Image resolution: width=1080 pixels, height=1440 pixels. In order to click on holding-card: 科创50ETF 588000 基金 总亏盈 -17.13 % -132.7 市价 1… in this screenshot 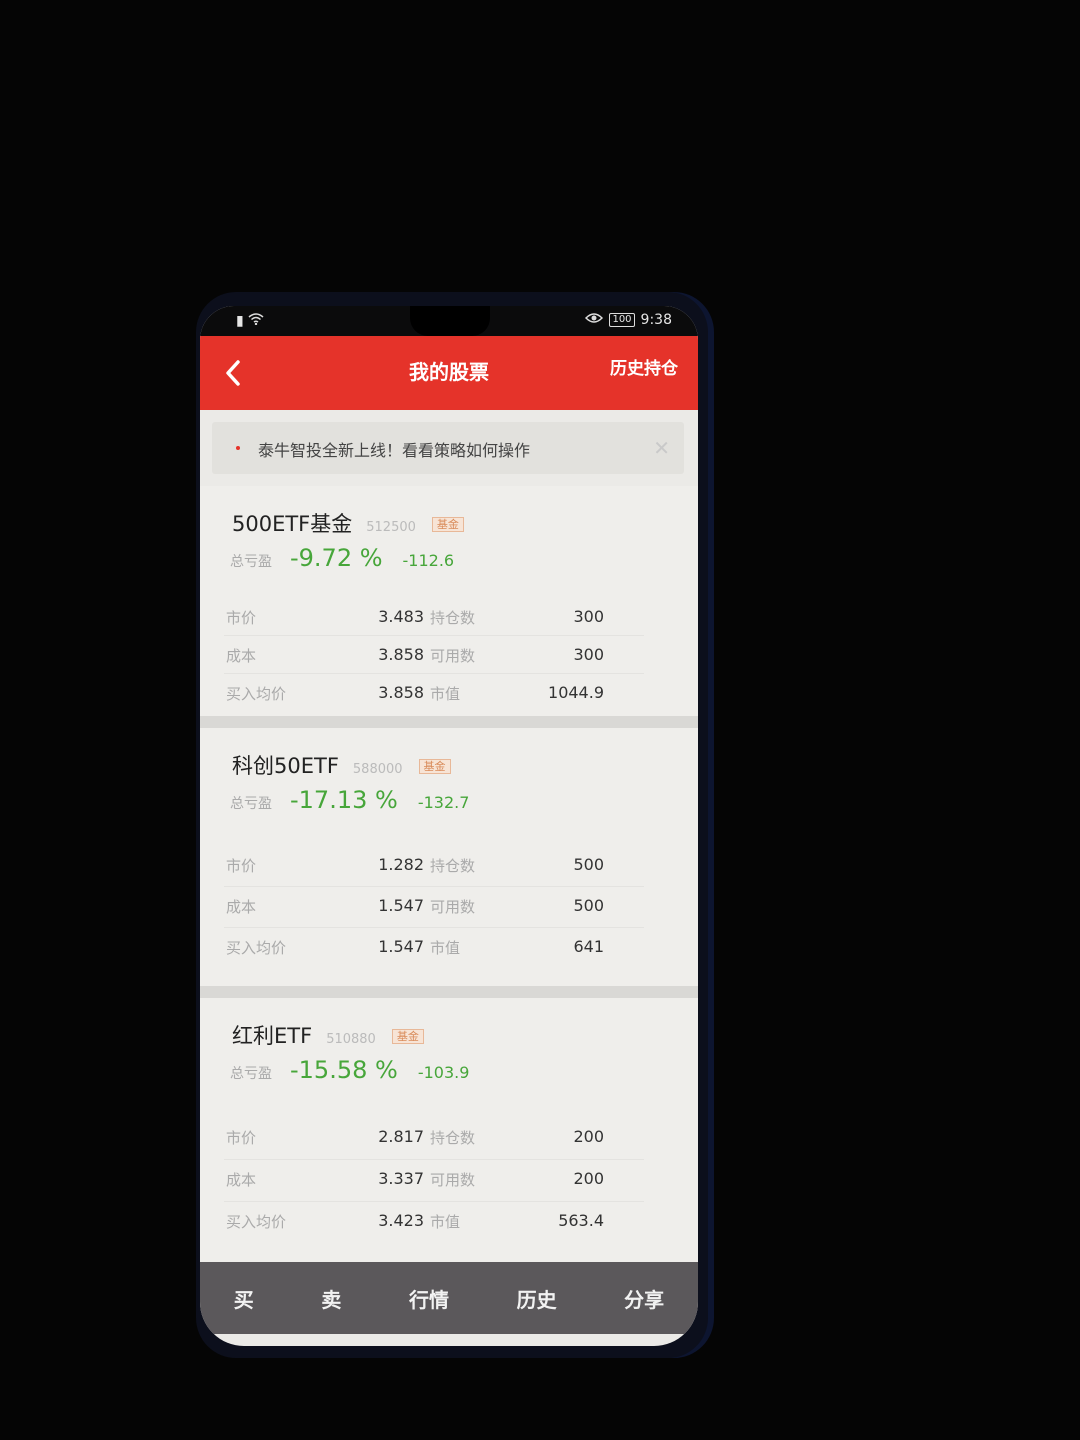, I will do `click(449, 857)`.